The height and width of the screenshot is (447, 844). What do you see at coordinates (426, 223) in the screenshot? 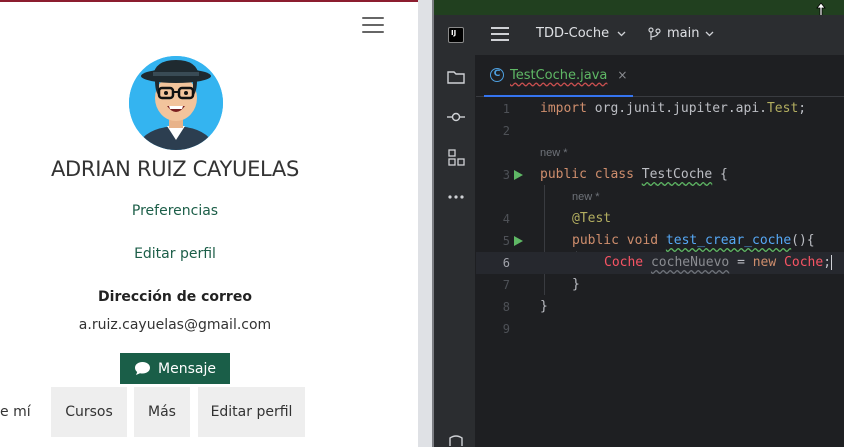
I see `window-divider` at bounding box center [426, 223].